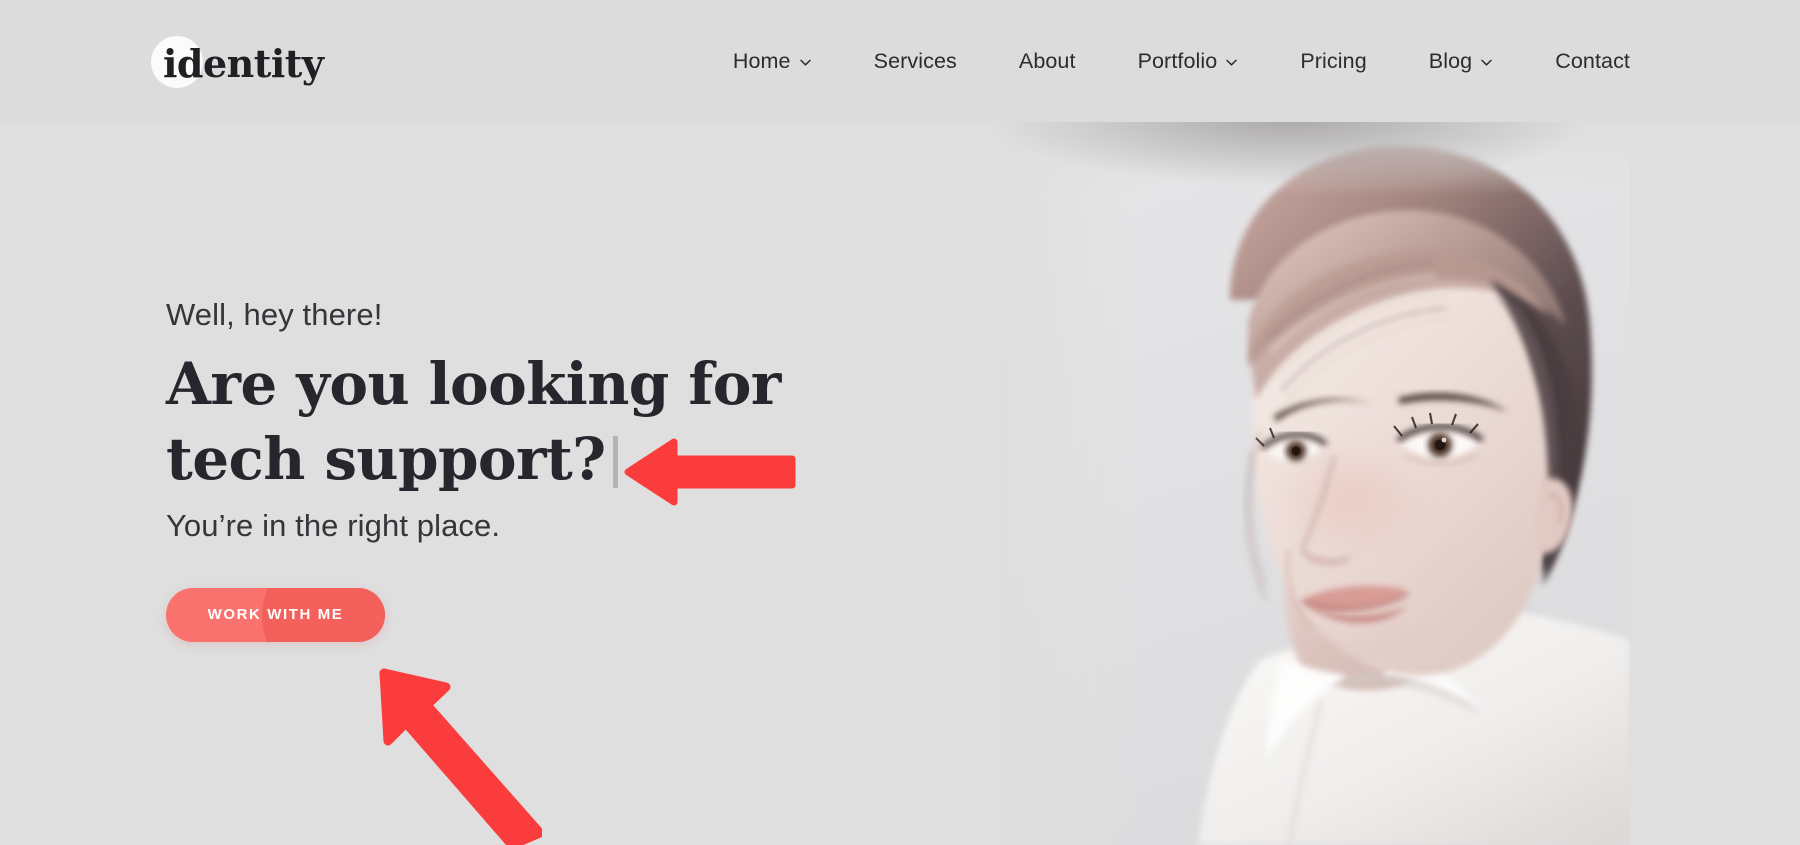  I want to click on nav-label-portfolio: Portfolio, so click(1177, 60).